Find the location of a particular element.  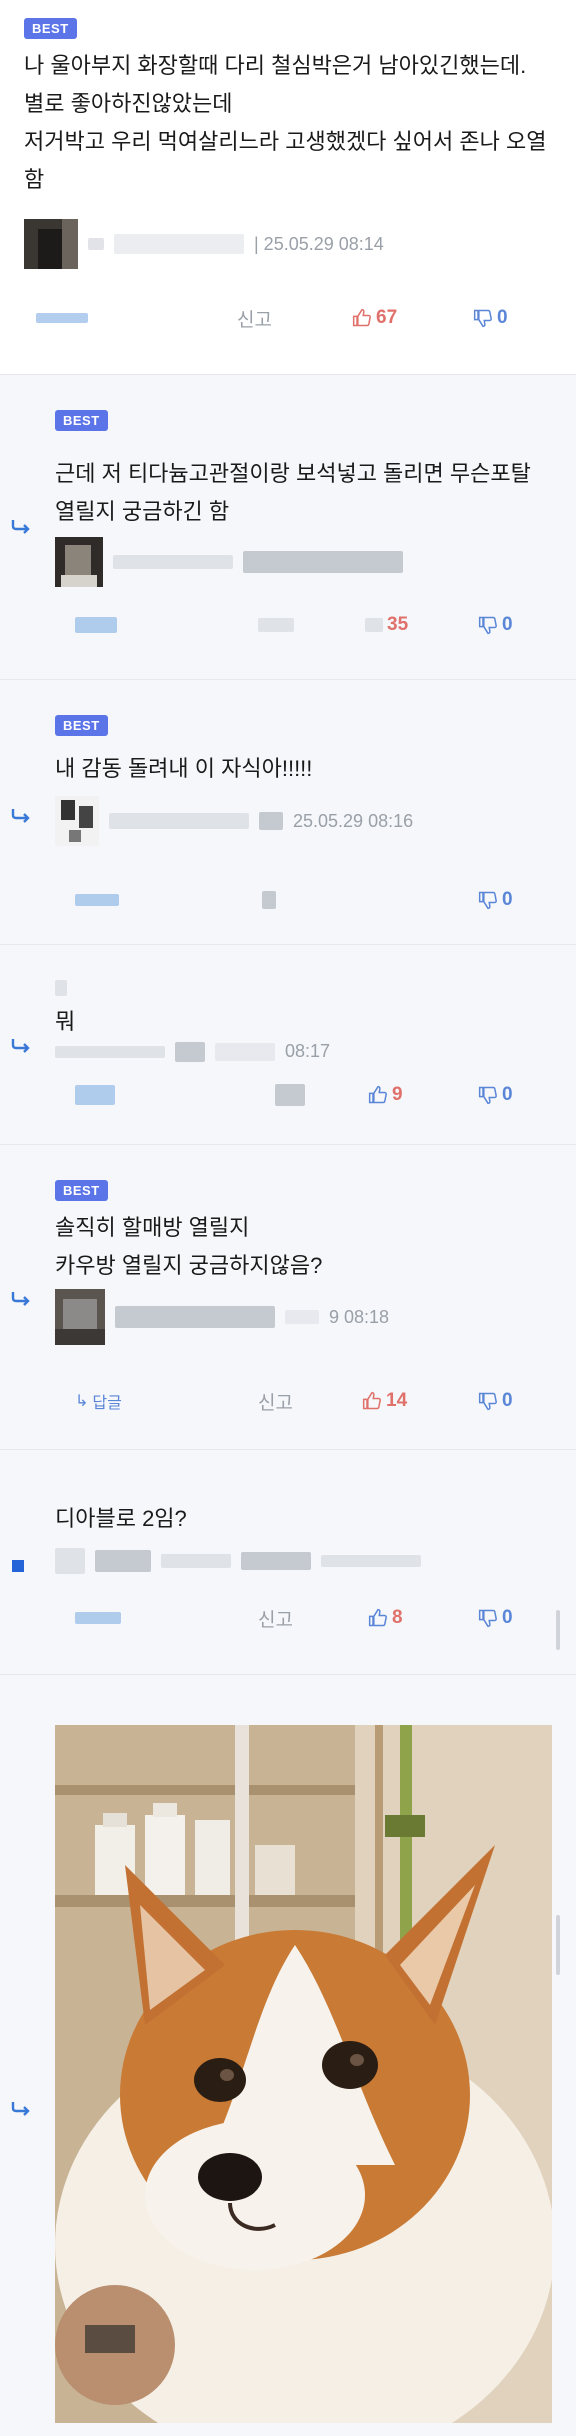

reply-link: ↳ 답글 is located at coordinates (98, 1401).